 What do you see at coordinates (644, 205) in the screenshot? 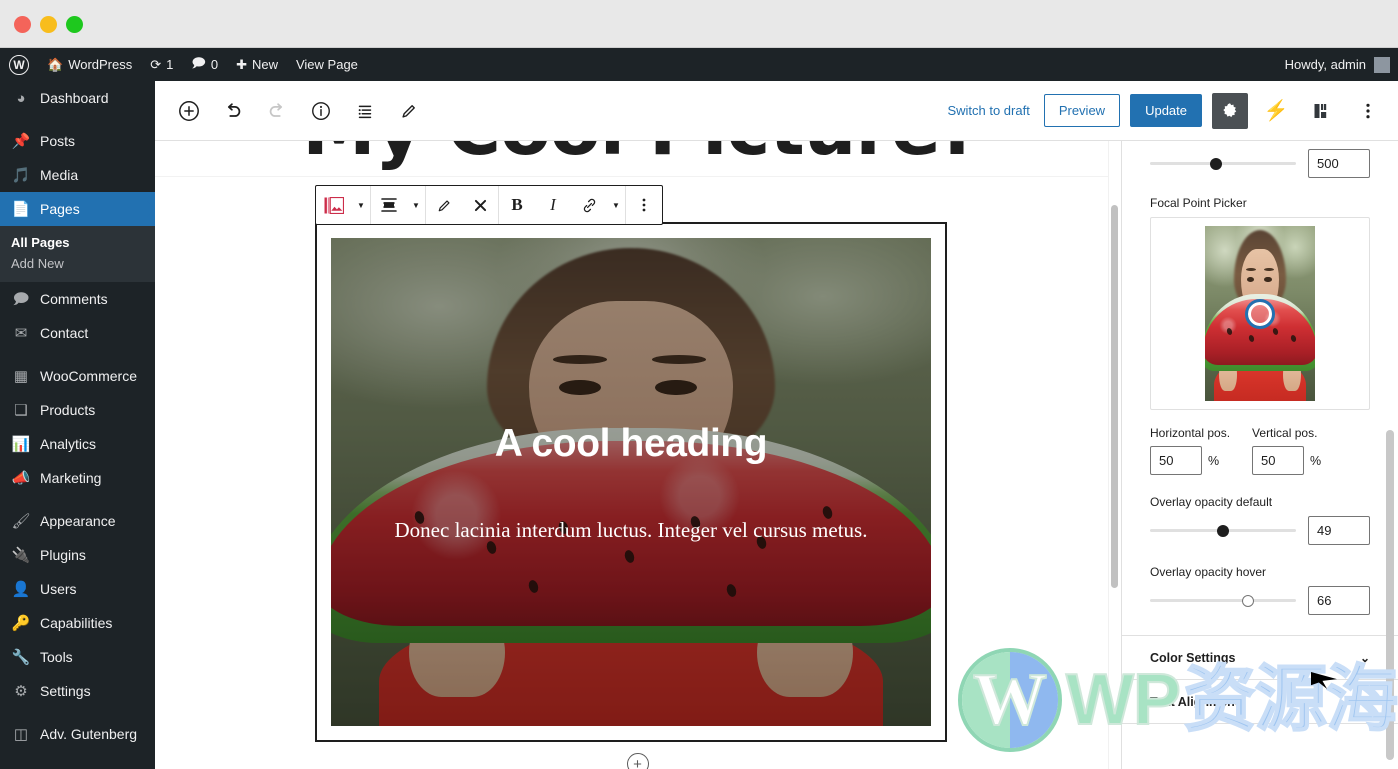
I see `vertical-ellipsis-icon` at bounding box center [644, 205].